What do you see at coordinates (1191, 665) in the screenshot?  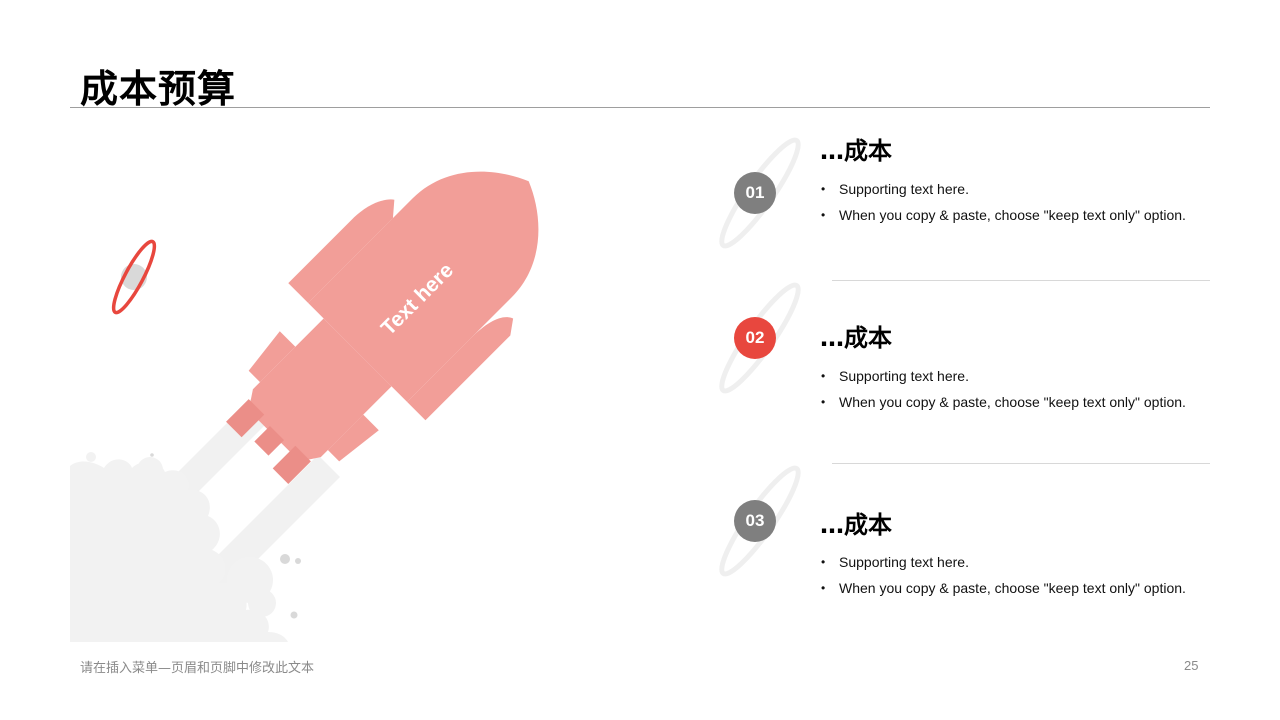 I see `page-number: 25` at bounding box center [1191, 665].